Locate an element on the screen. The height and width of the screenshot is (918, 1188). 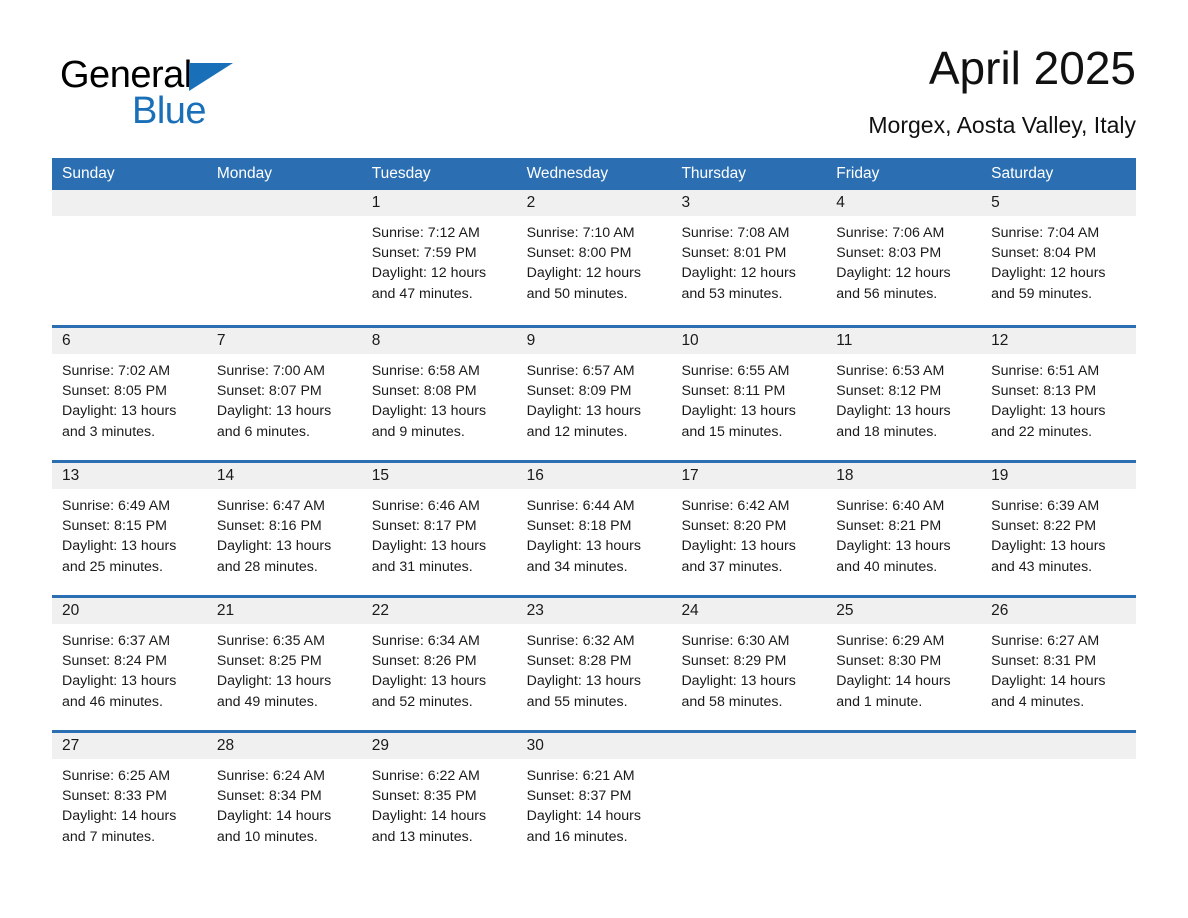
sunrise-text: Sunrise: 6:24 AM is located at coordinates (270, 776).